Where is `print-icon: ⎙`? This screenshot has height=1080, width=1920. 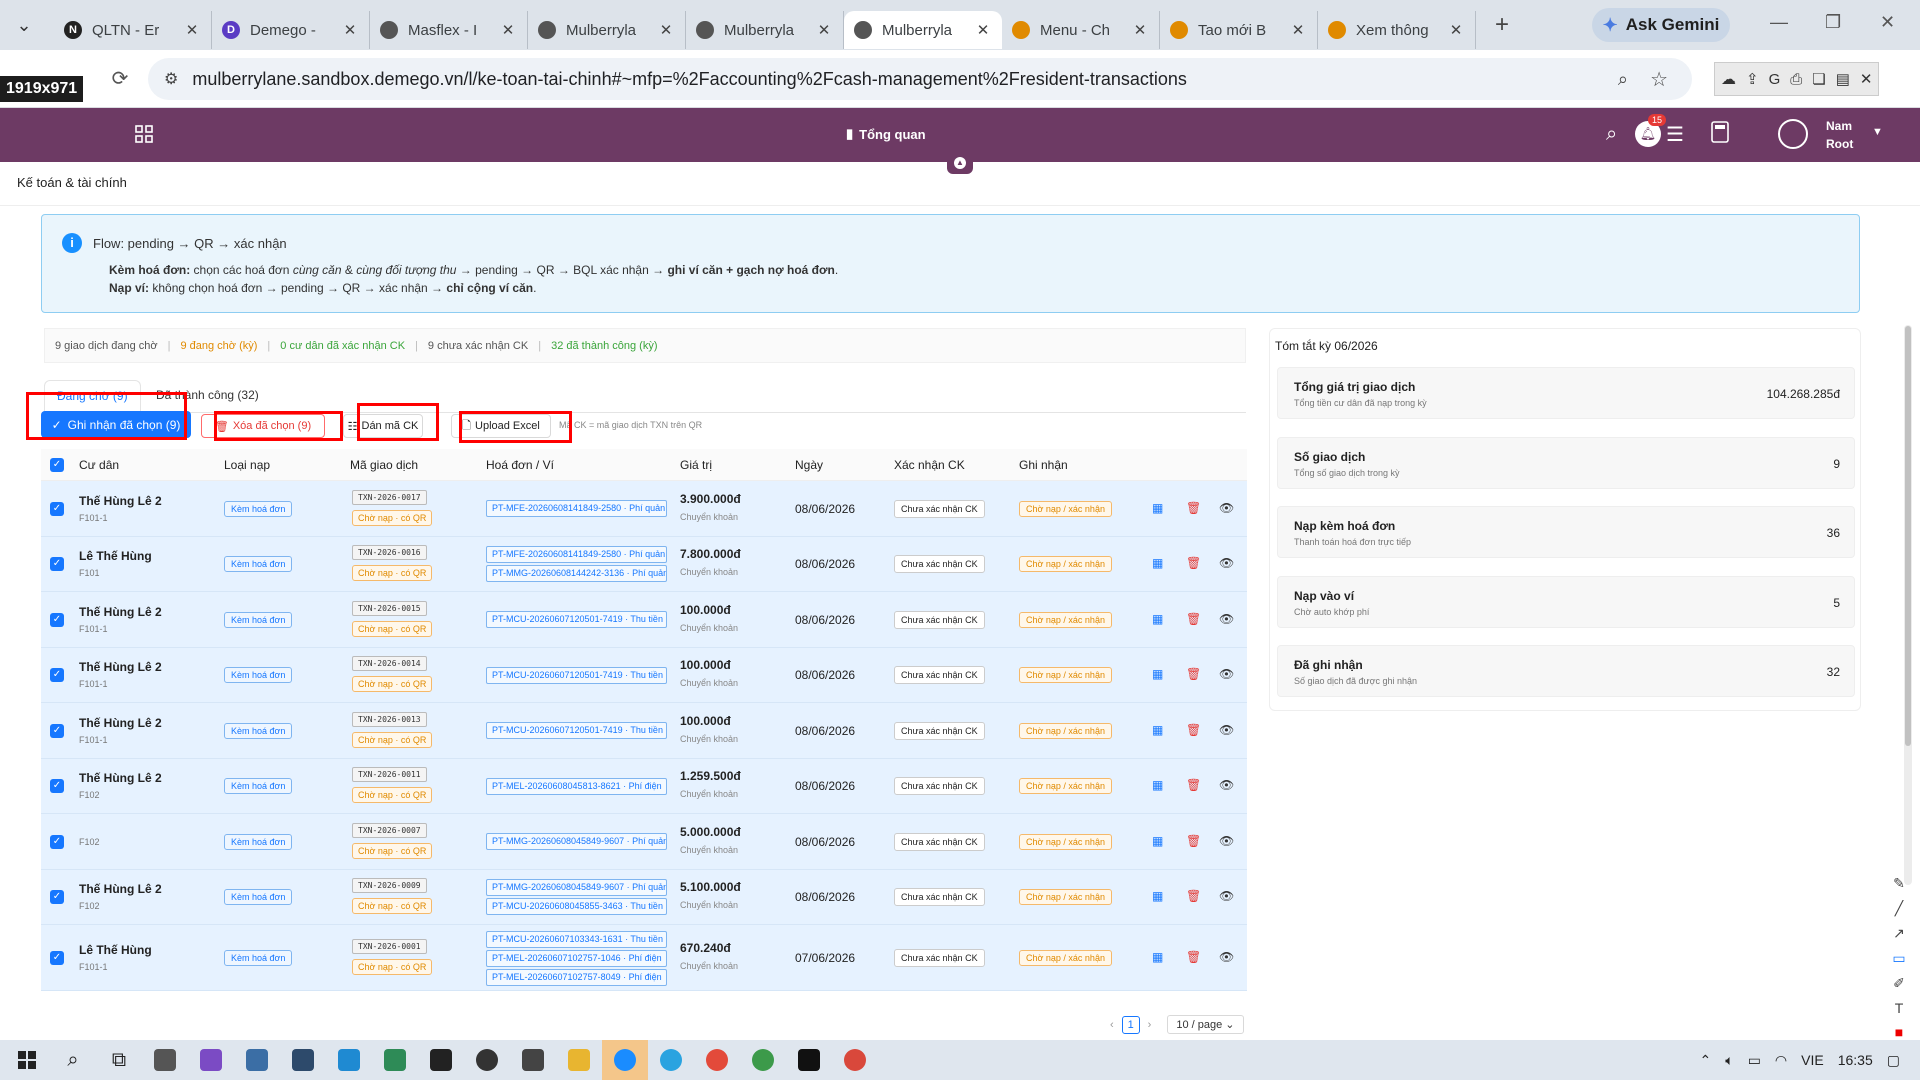 print-icon: ⎙ is located at coordinates (1796, 79).